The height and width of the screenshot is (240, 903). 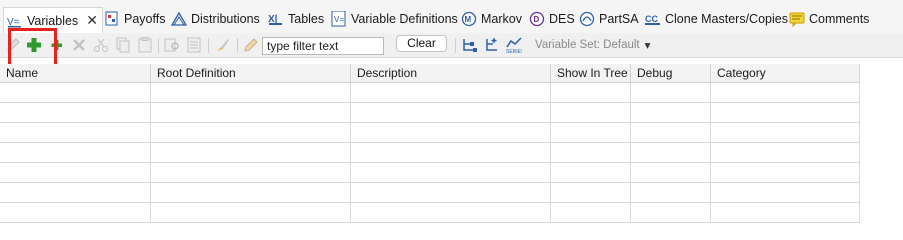 I want to click on column-header-show-in-tree: Show In Tree, so click(x=591, y=73).